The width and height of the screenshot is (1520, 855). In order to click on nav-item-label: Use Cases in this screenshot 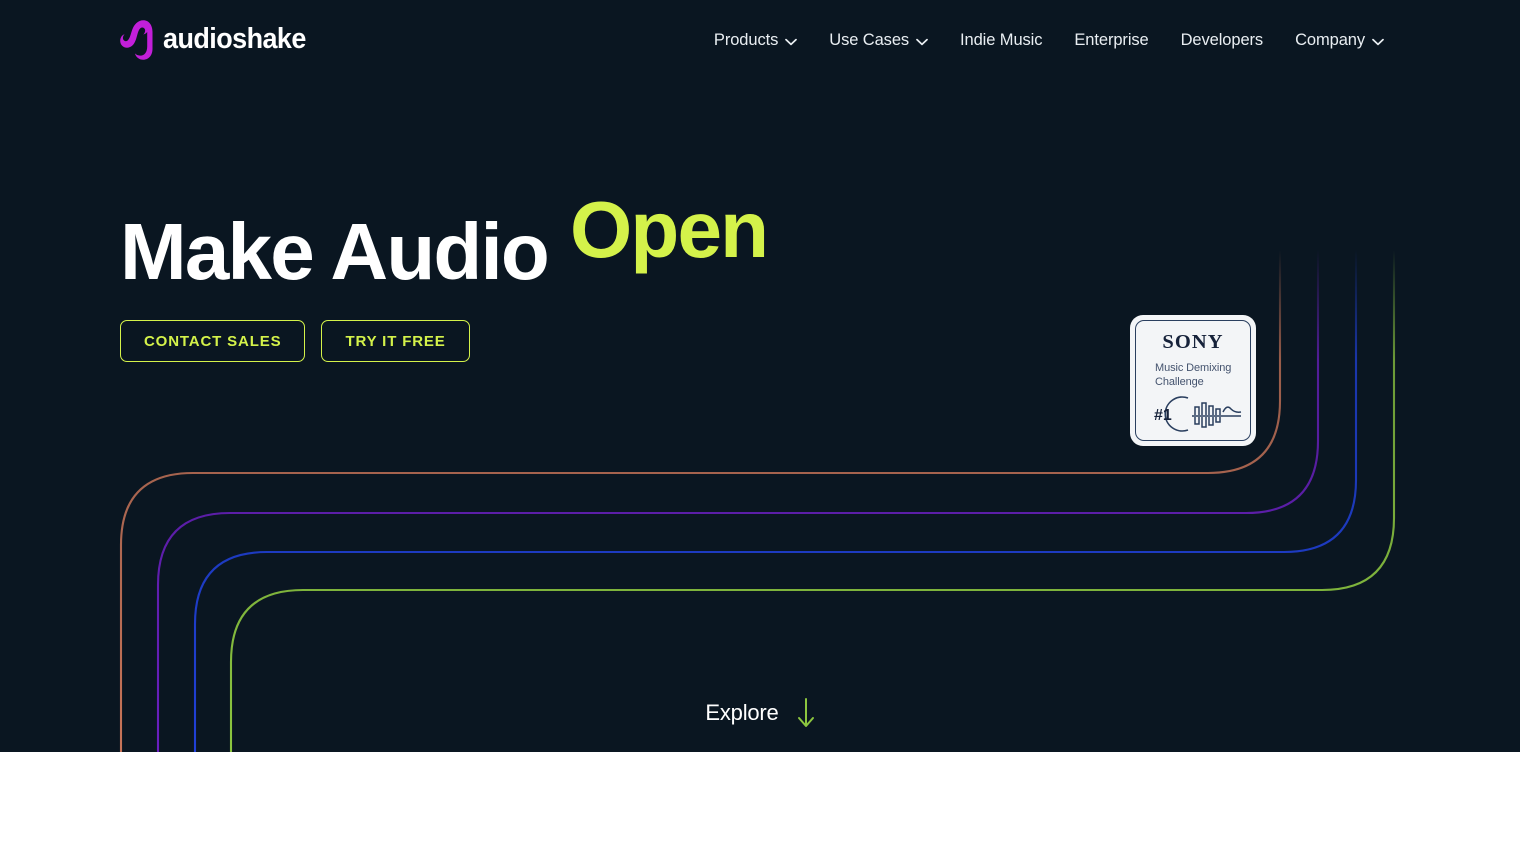, I will do `click(869, 39)`.